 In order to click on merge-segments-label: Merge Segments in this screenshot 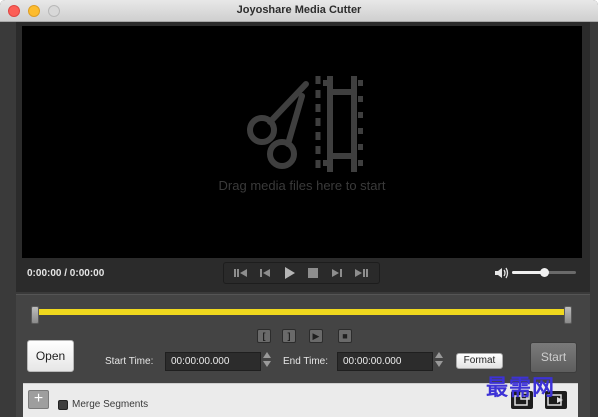, I will do `click(110, 404)`.